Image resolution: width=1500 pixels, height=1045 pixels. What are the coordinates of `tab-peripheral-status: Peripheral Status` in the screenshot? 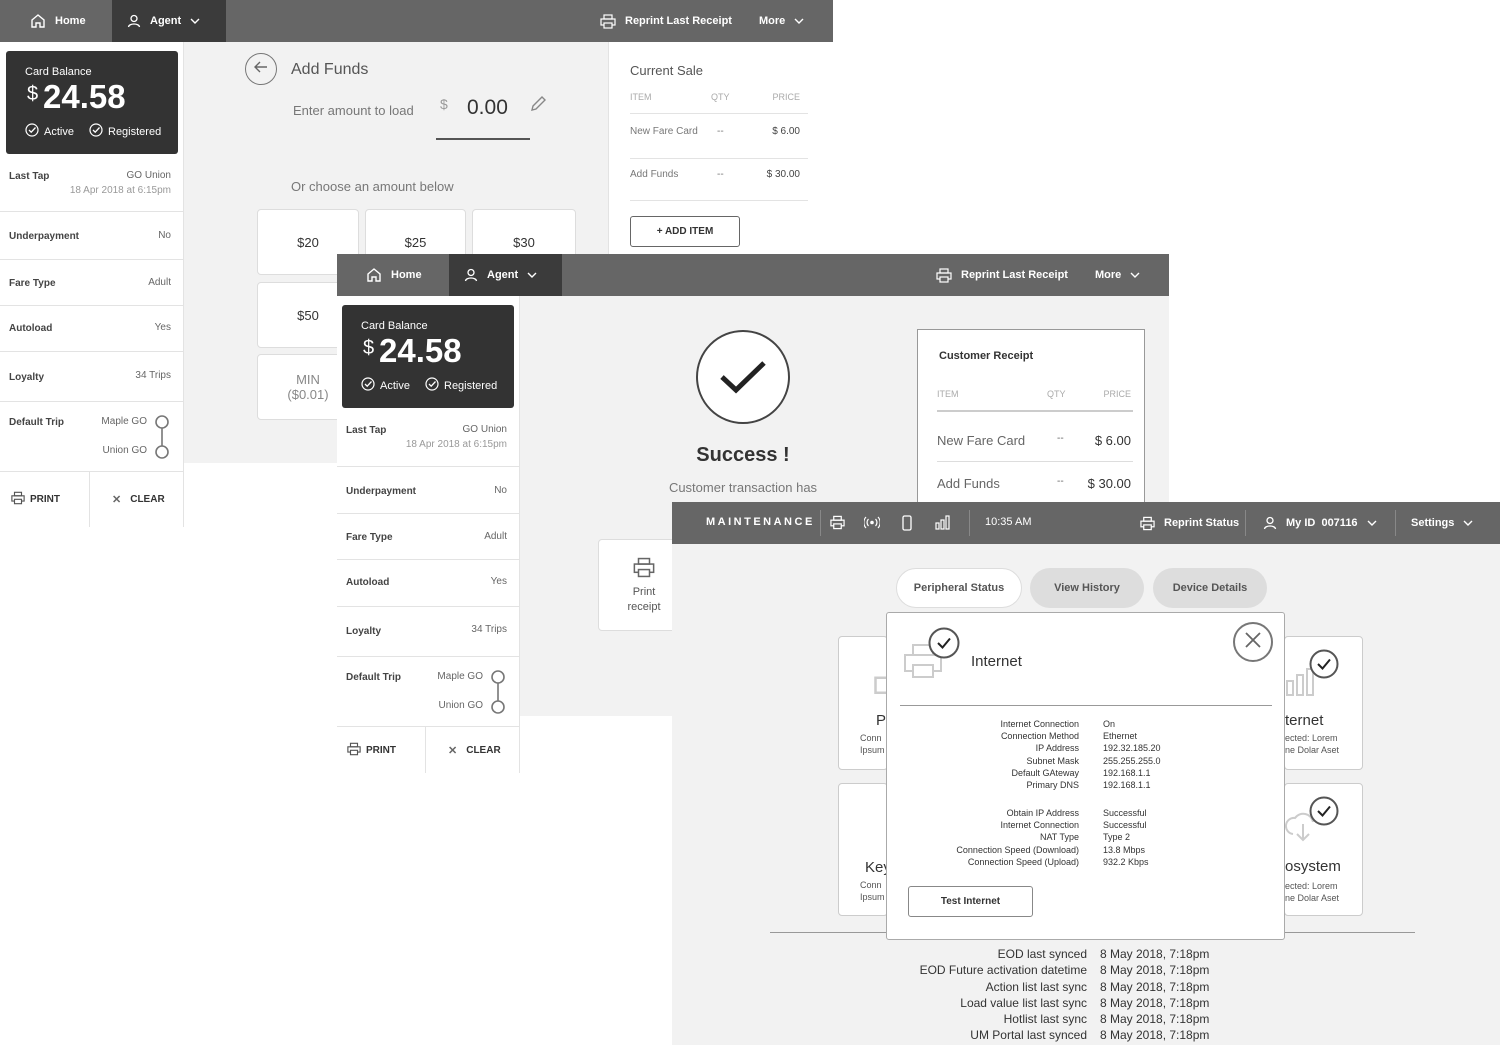 It's located at (959, 588).